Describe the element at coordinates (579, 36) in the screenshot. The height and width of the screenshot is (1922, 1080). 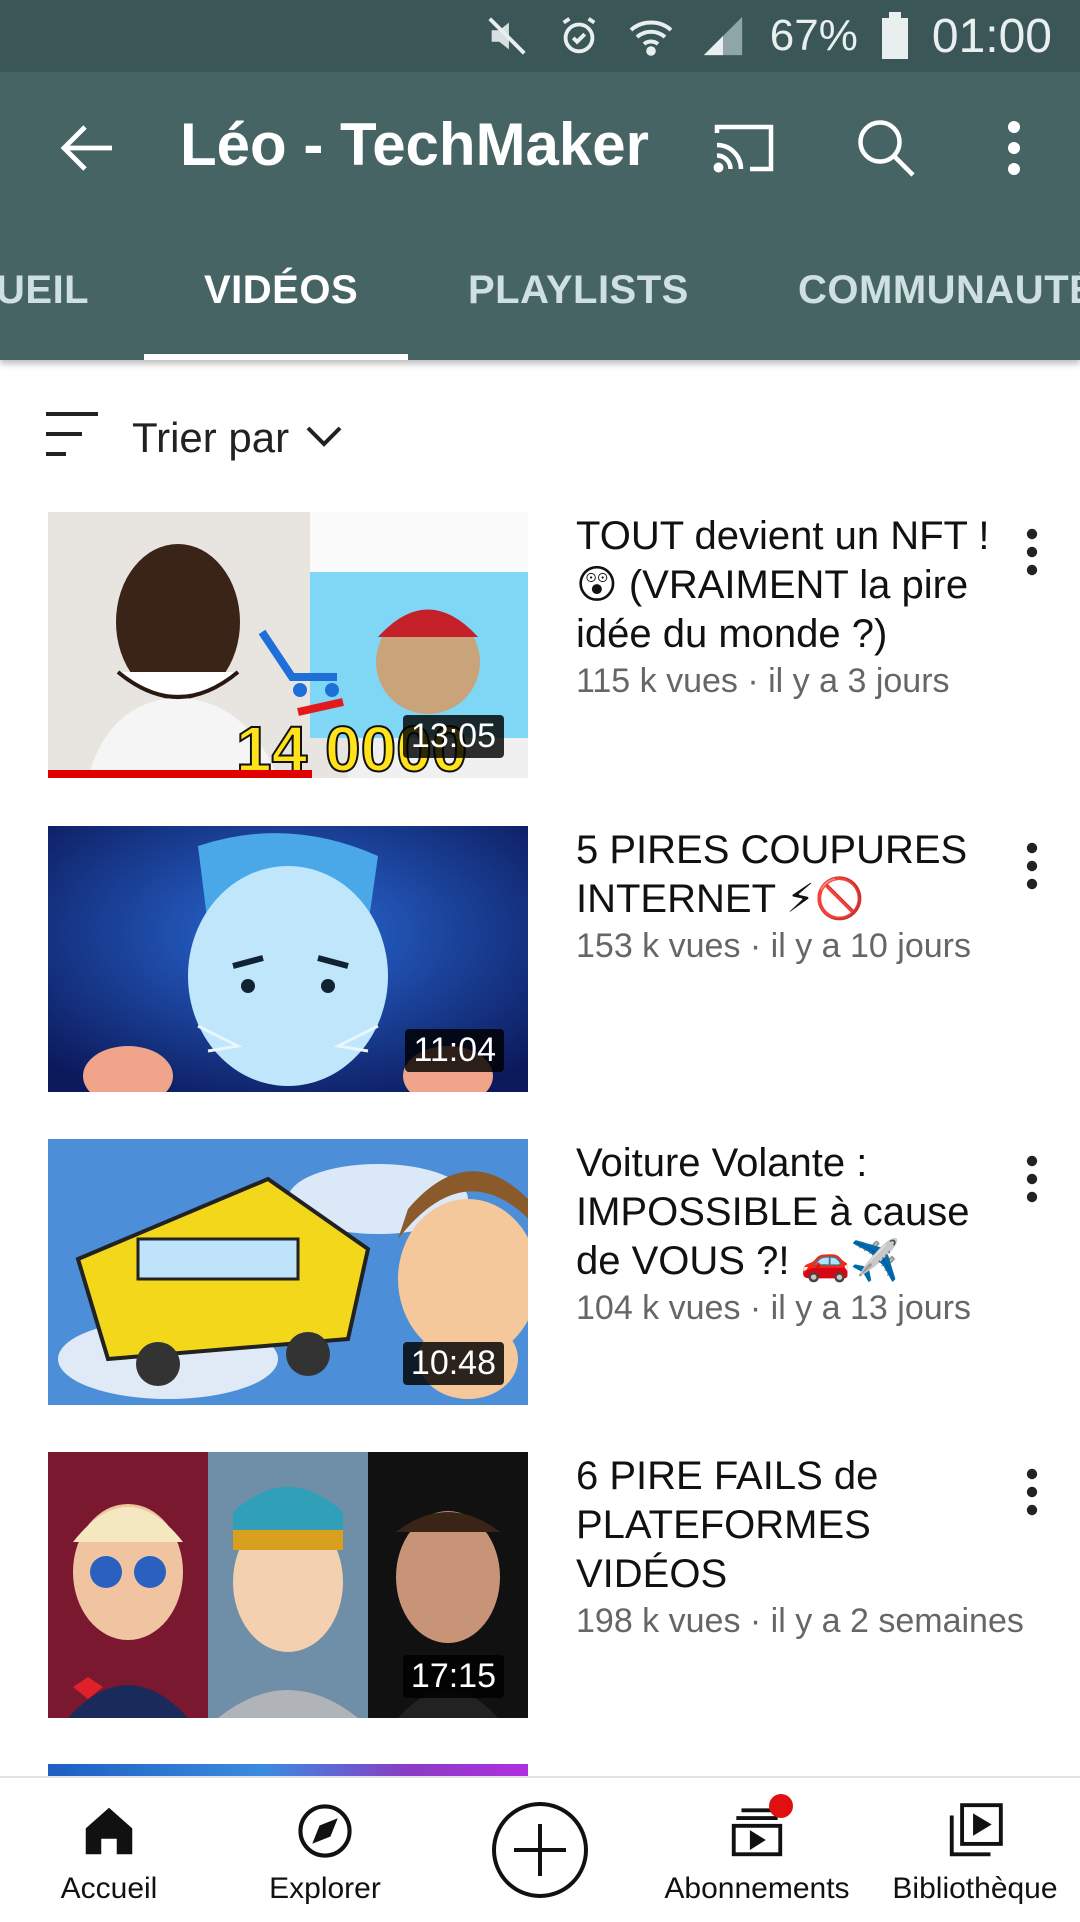
I see `alarm-icon` at that location.